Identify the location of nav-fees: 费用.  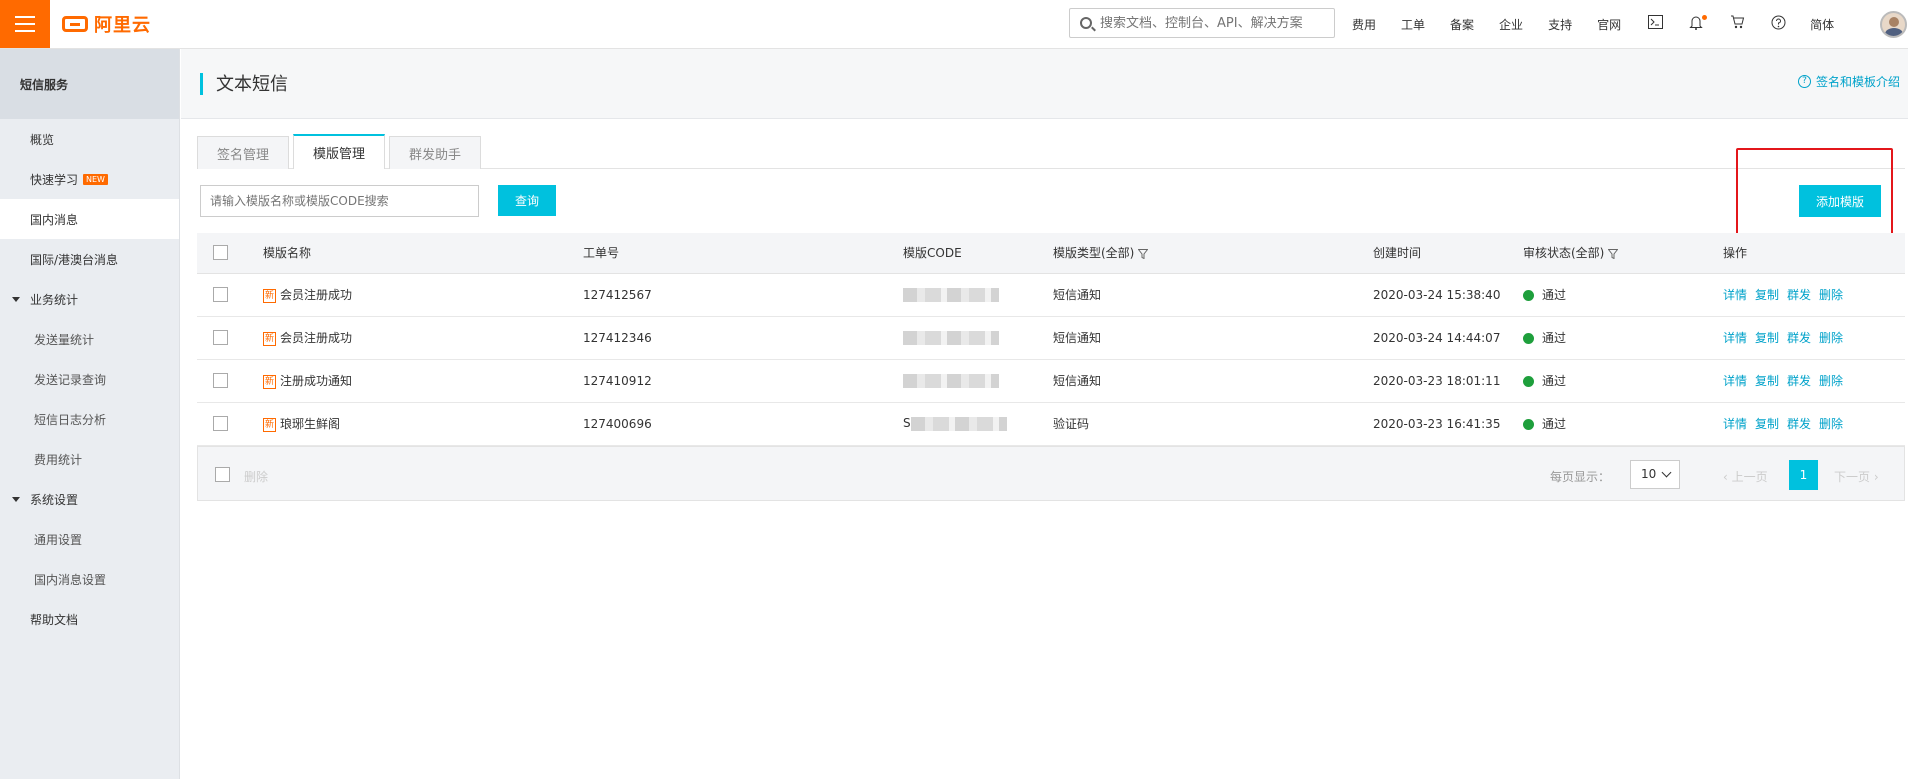
(1364, 24).